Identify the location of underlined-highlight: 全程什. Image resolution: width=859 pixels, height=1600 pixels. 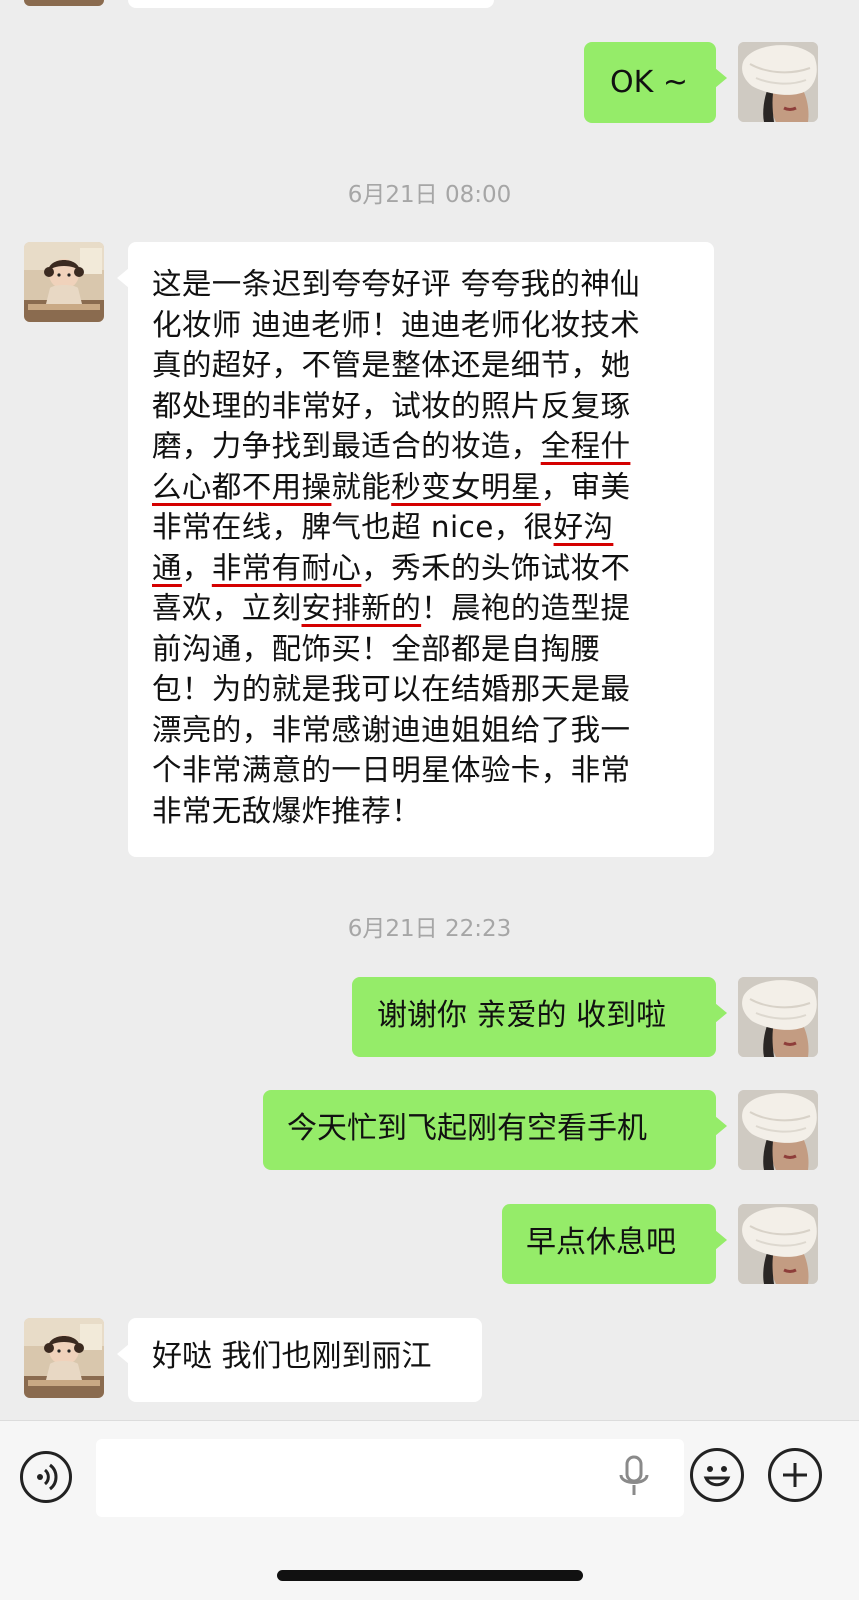
(585, 446).